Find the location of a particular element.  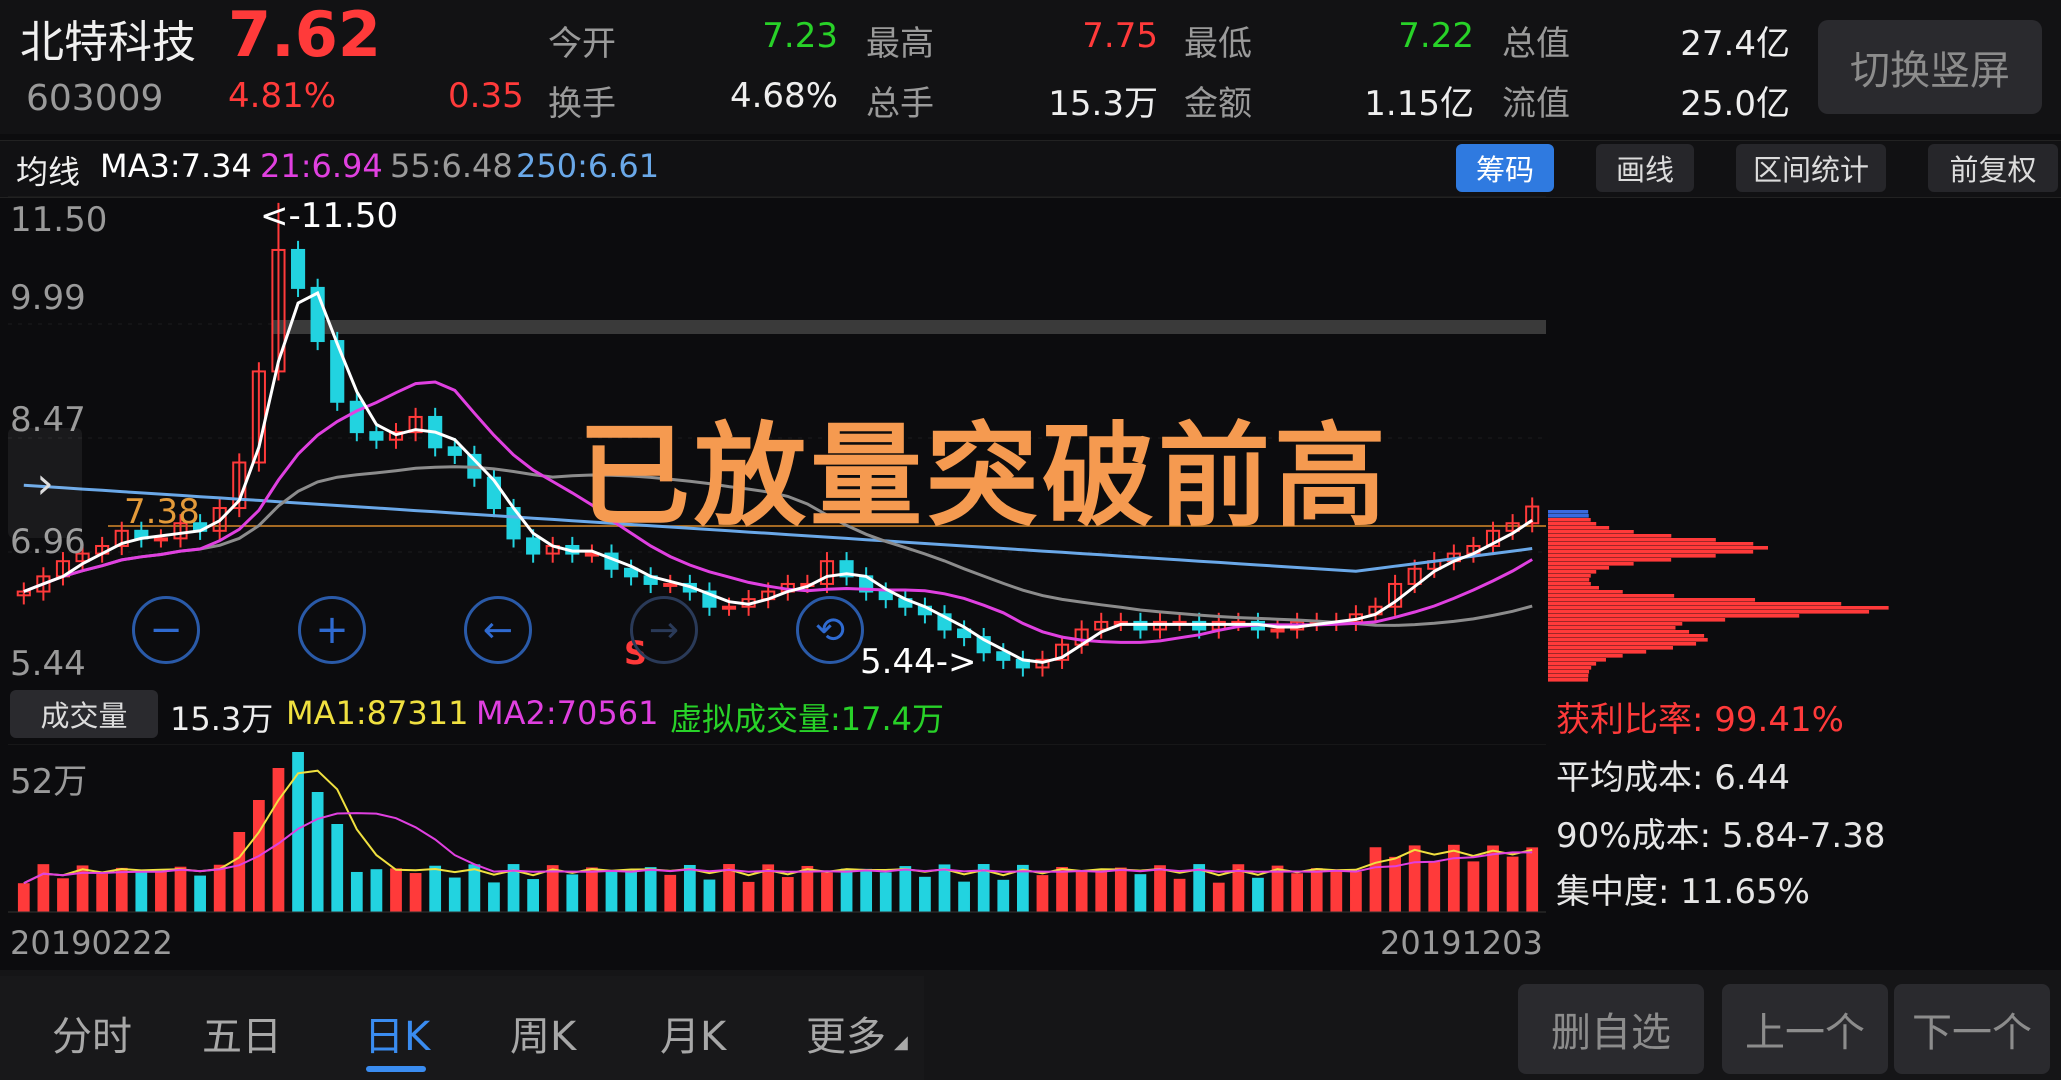

chevron-right-icon: › is located at coordinates (45, 483).